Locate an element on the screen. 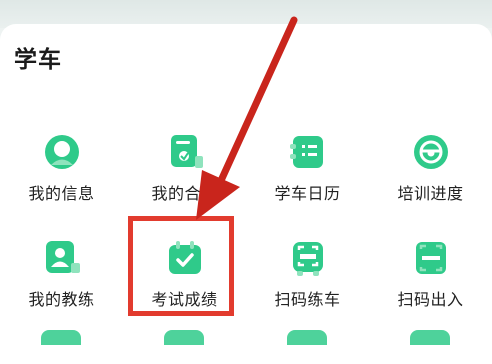 This screenshot has height=364, width=492. grid-item-scan-entry: 扫码出入 is located at coordinates (430, 269).